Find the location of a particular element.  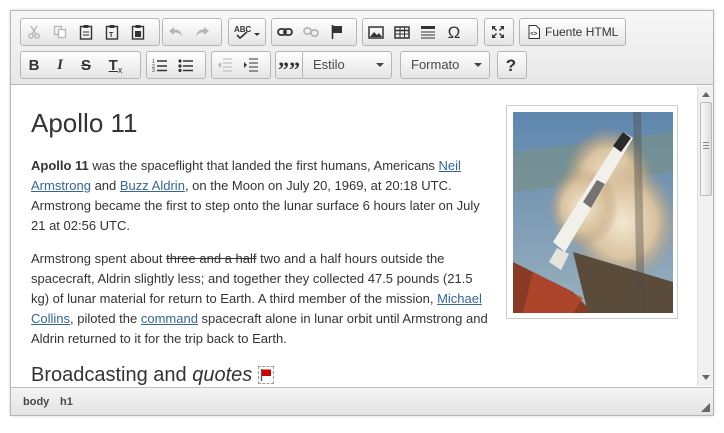

numbered-list-icon: 123 is located at coordinates (160, 65).